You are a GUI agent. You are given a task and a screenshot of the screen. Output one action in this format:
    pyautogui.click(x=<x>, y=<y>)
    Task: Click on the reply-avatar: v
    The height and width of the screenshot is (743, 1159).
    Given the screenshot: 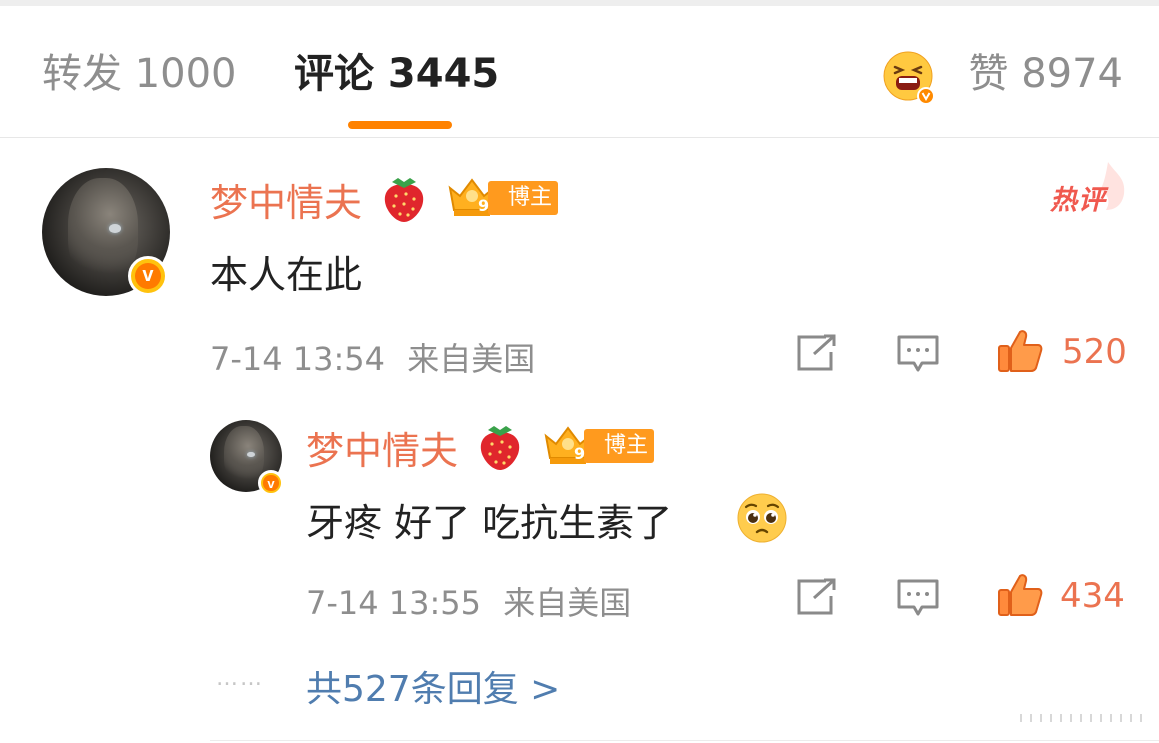 What is the action you would take?
    pyautogui.click(x=247, y=458)
    